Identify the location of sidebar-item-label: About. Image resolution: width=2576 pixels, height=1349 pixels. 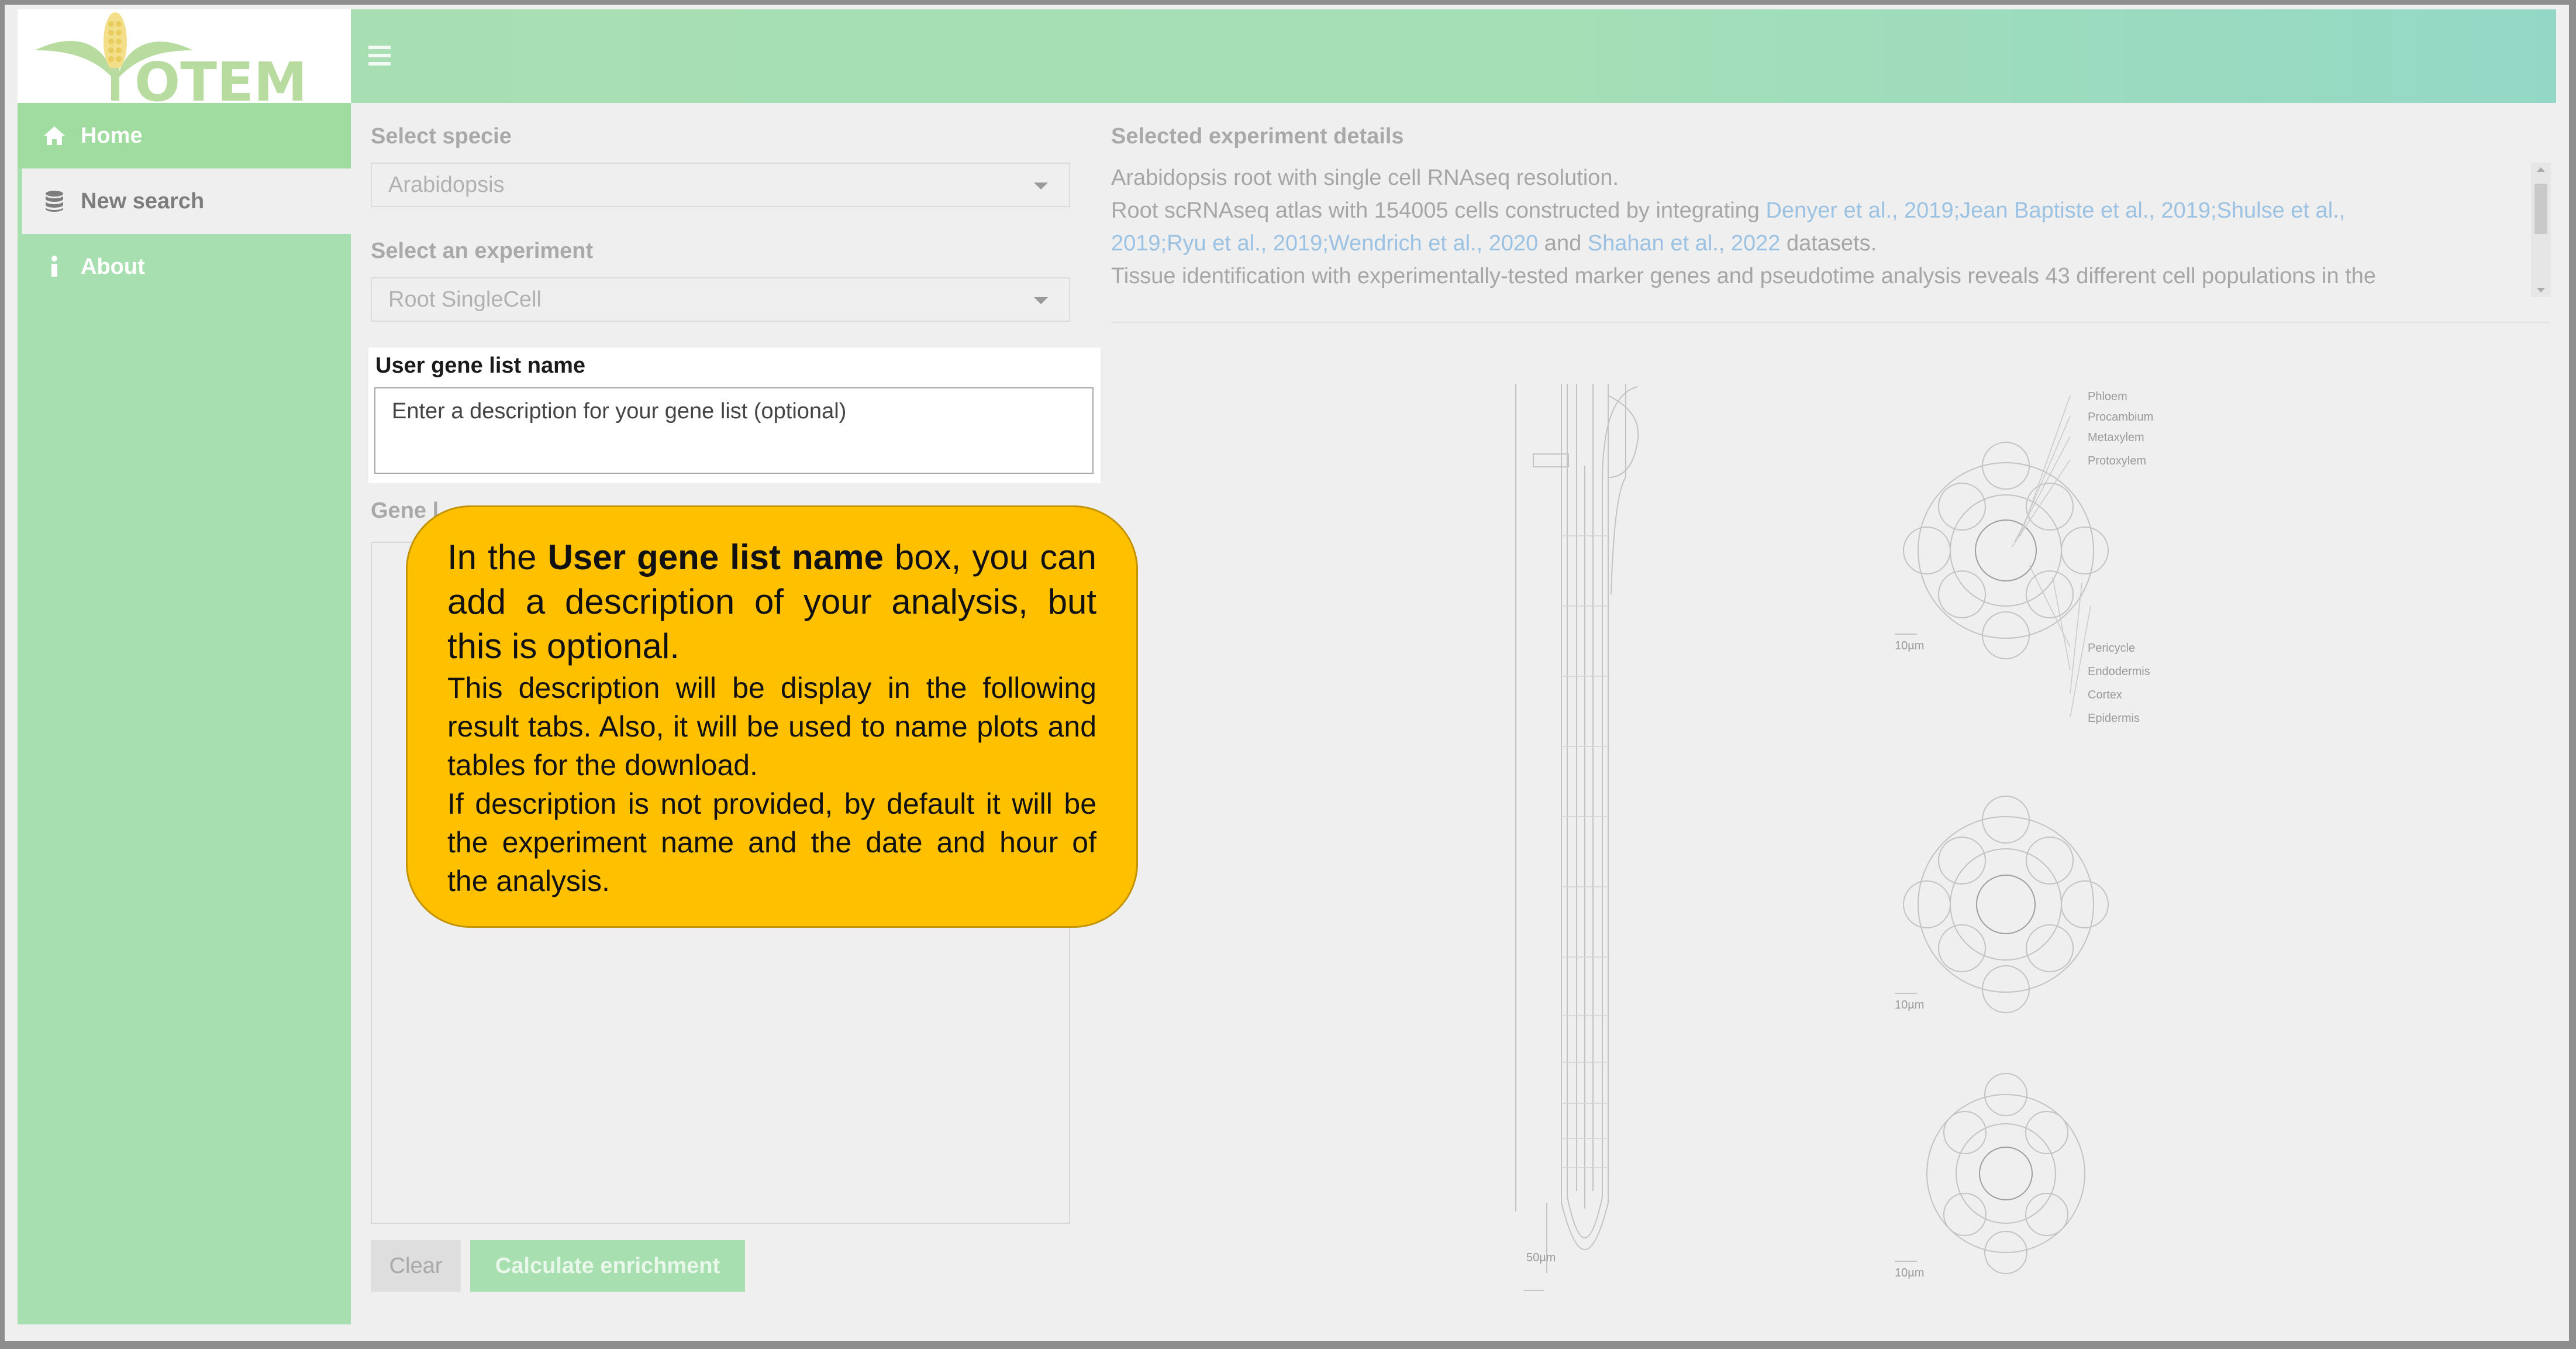
(113, 266).